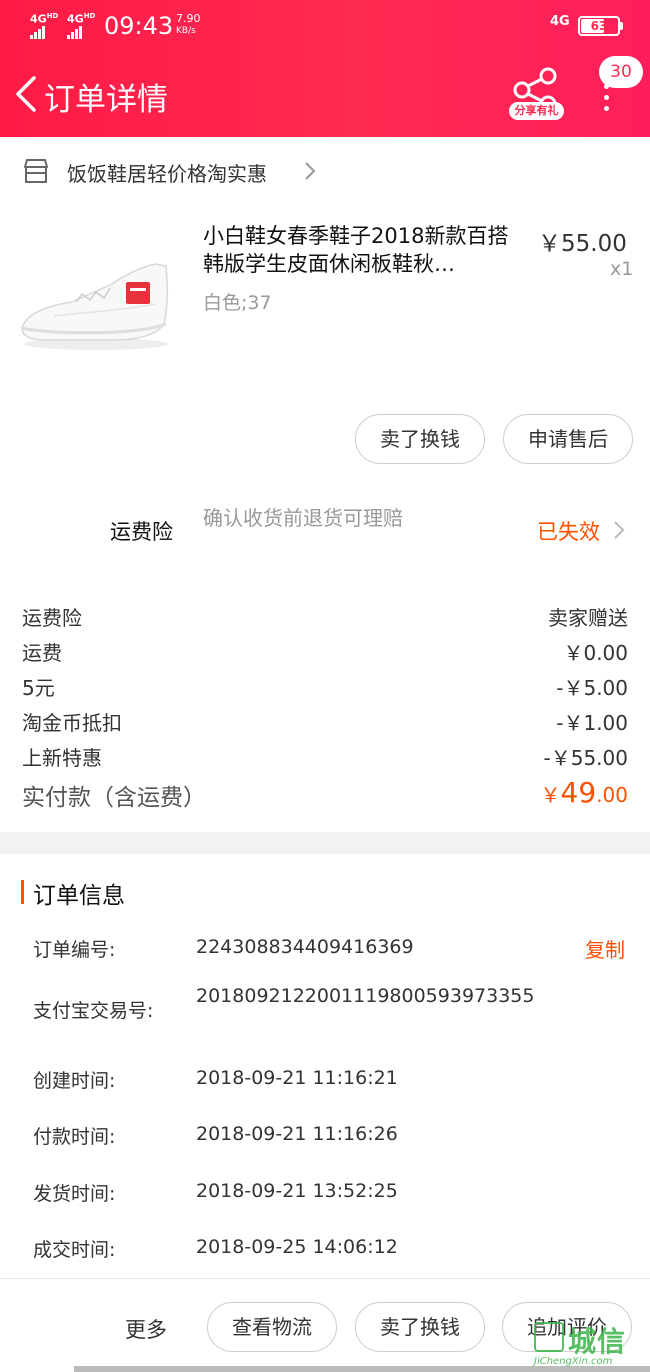  What do you see at coordinates (89, 16) in the screenshot?
I see `sim2-hd-label: HD` at bounding box center [89, 16].